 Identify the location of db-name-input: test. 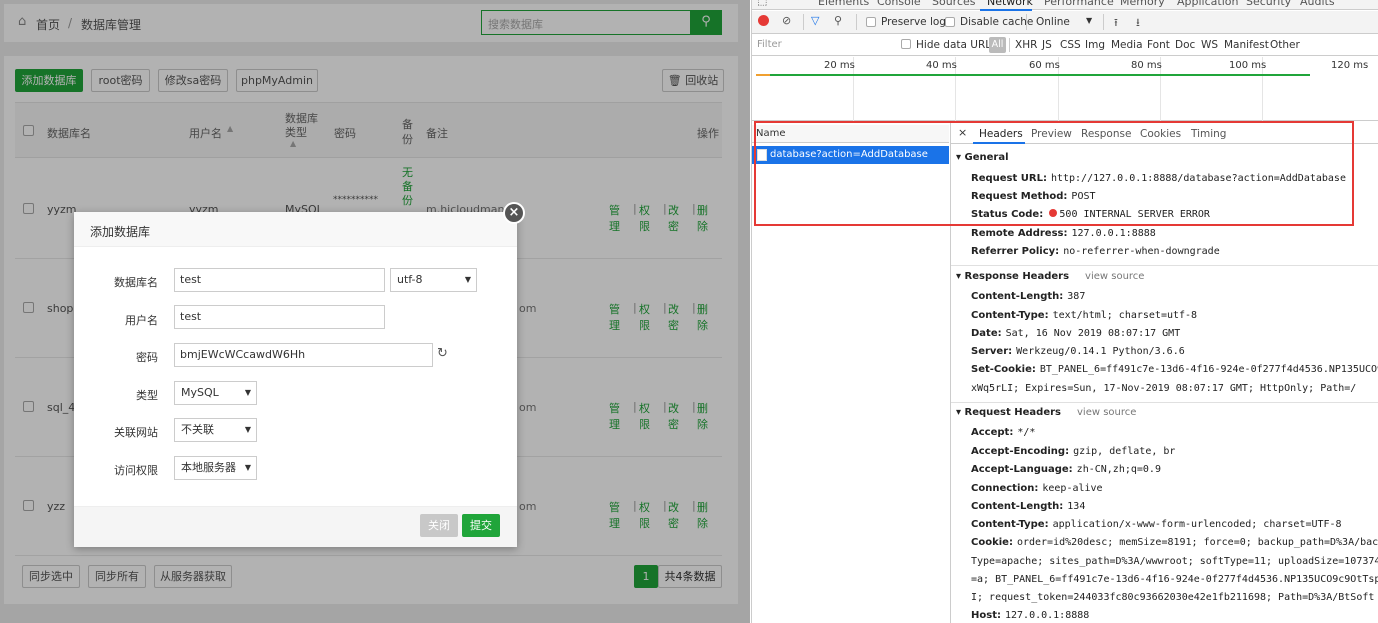
(279, 280).